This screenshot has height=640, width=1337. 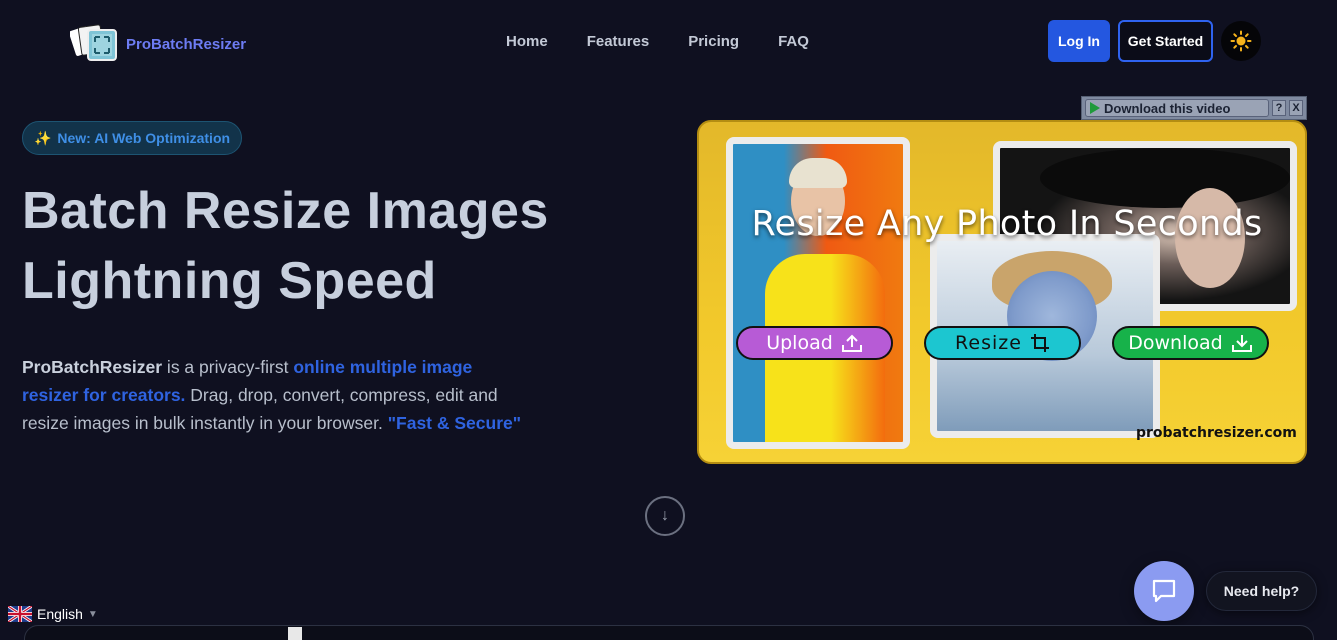 What do you see at coordinates (1165, 41) in the screenshot?
I see `get-started-button: Get Started` at bounding box center [1165, 41].